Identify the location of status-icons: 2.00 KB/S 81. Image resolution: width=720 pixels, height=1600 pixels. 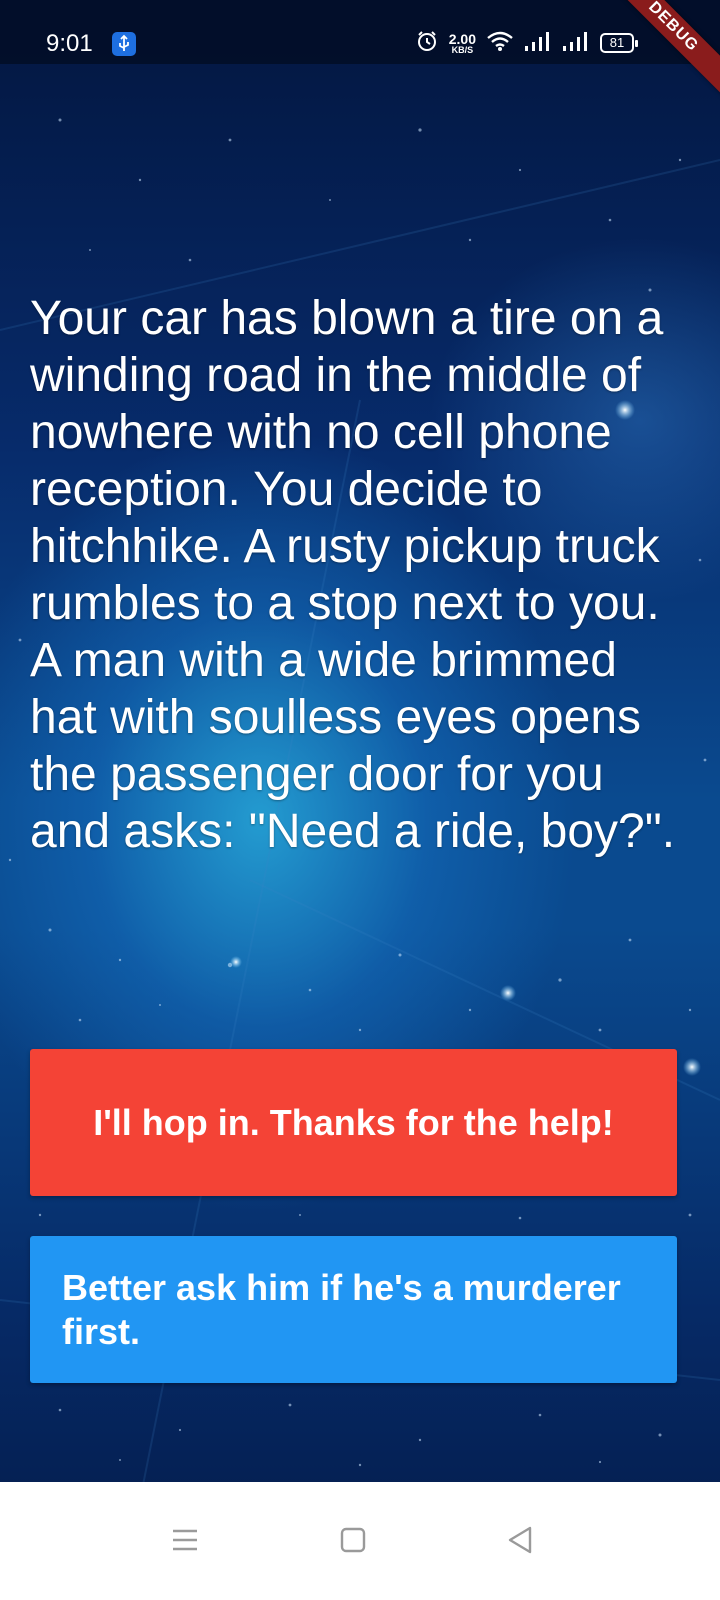
(526, 43).